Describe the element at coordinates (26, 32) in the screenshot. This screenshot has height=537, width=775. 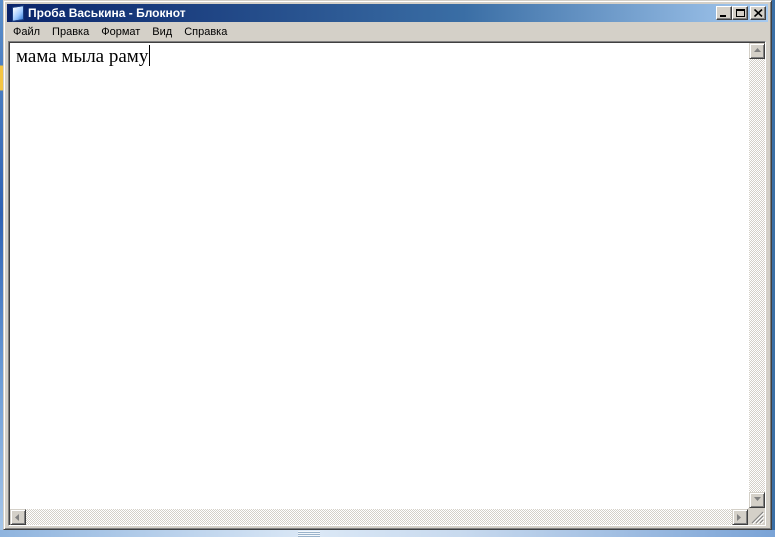
I see `menu-file: Файл` at that location.